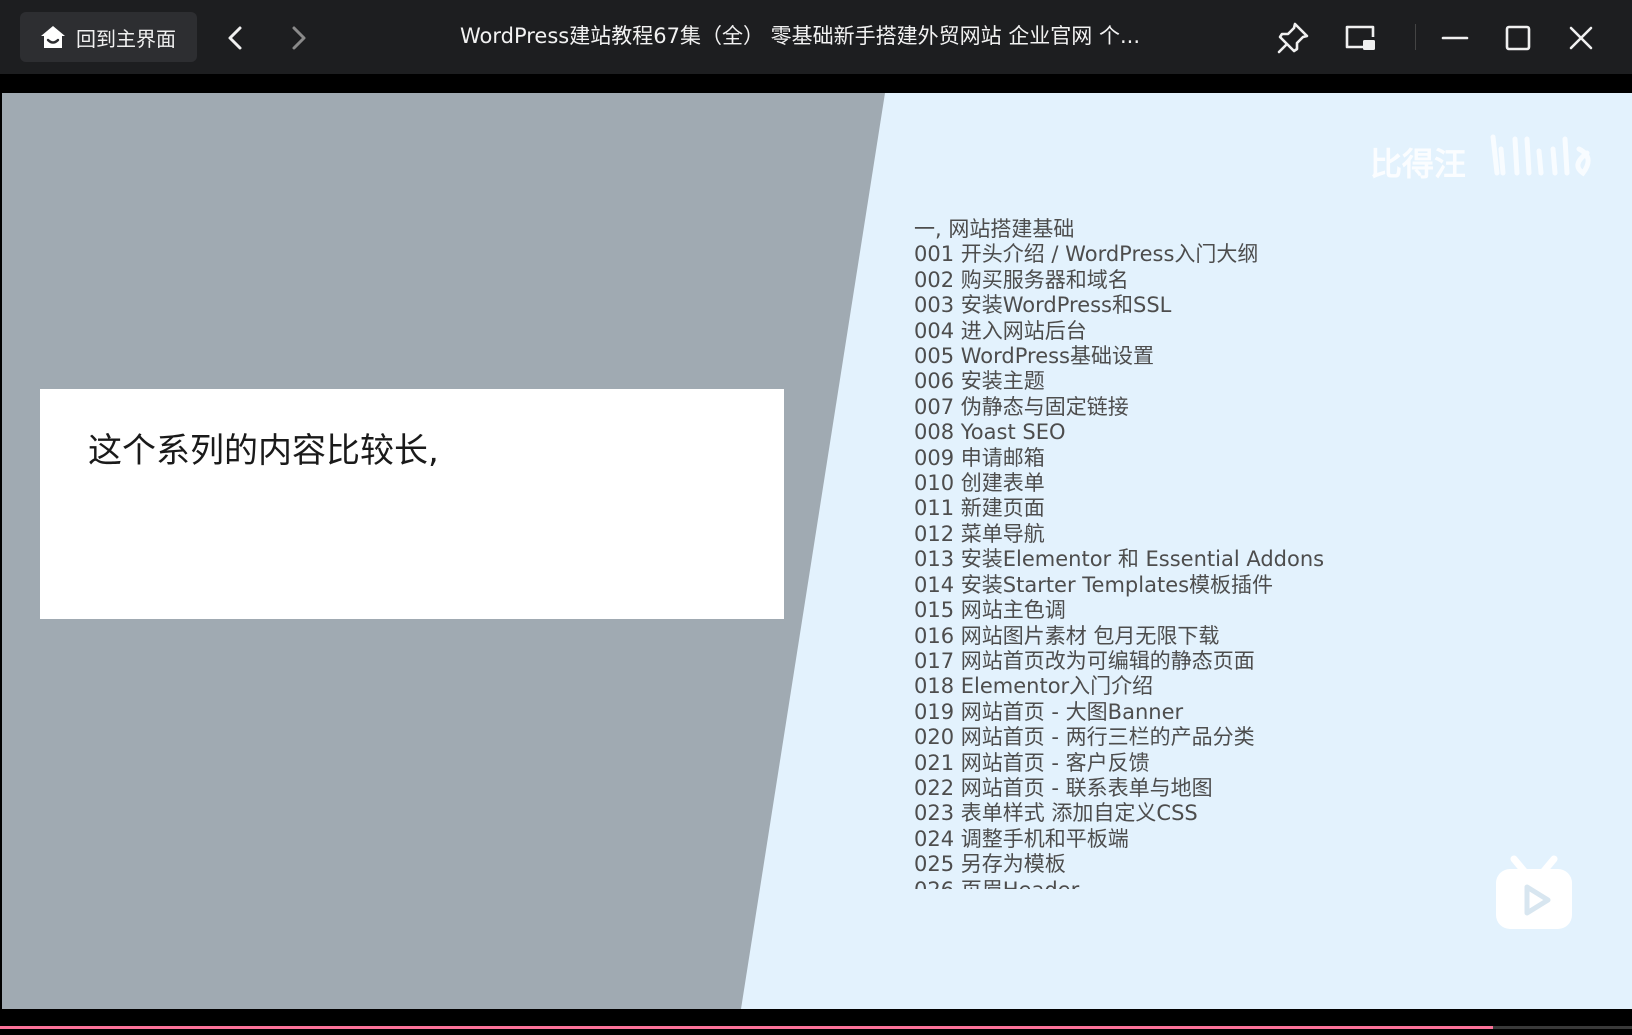 This screenshot has width=1632, height=1035. What do you see at coordinates (1094, 584) in the screenshot?
I see `outline-item: 014 安装Starter Templates模板插件` at bounding box center [1094, 584].